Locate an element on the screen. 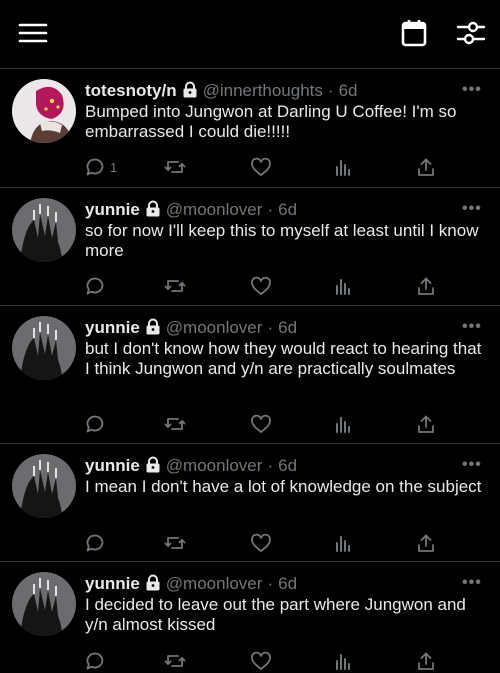 This screenshot has height=673, width=500. action-bar: 1 is located at coordinates (250, 167).